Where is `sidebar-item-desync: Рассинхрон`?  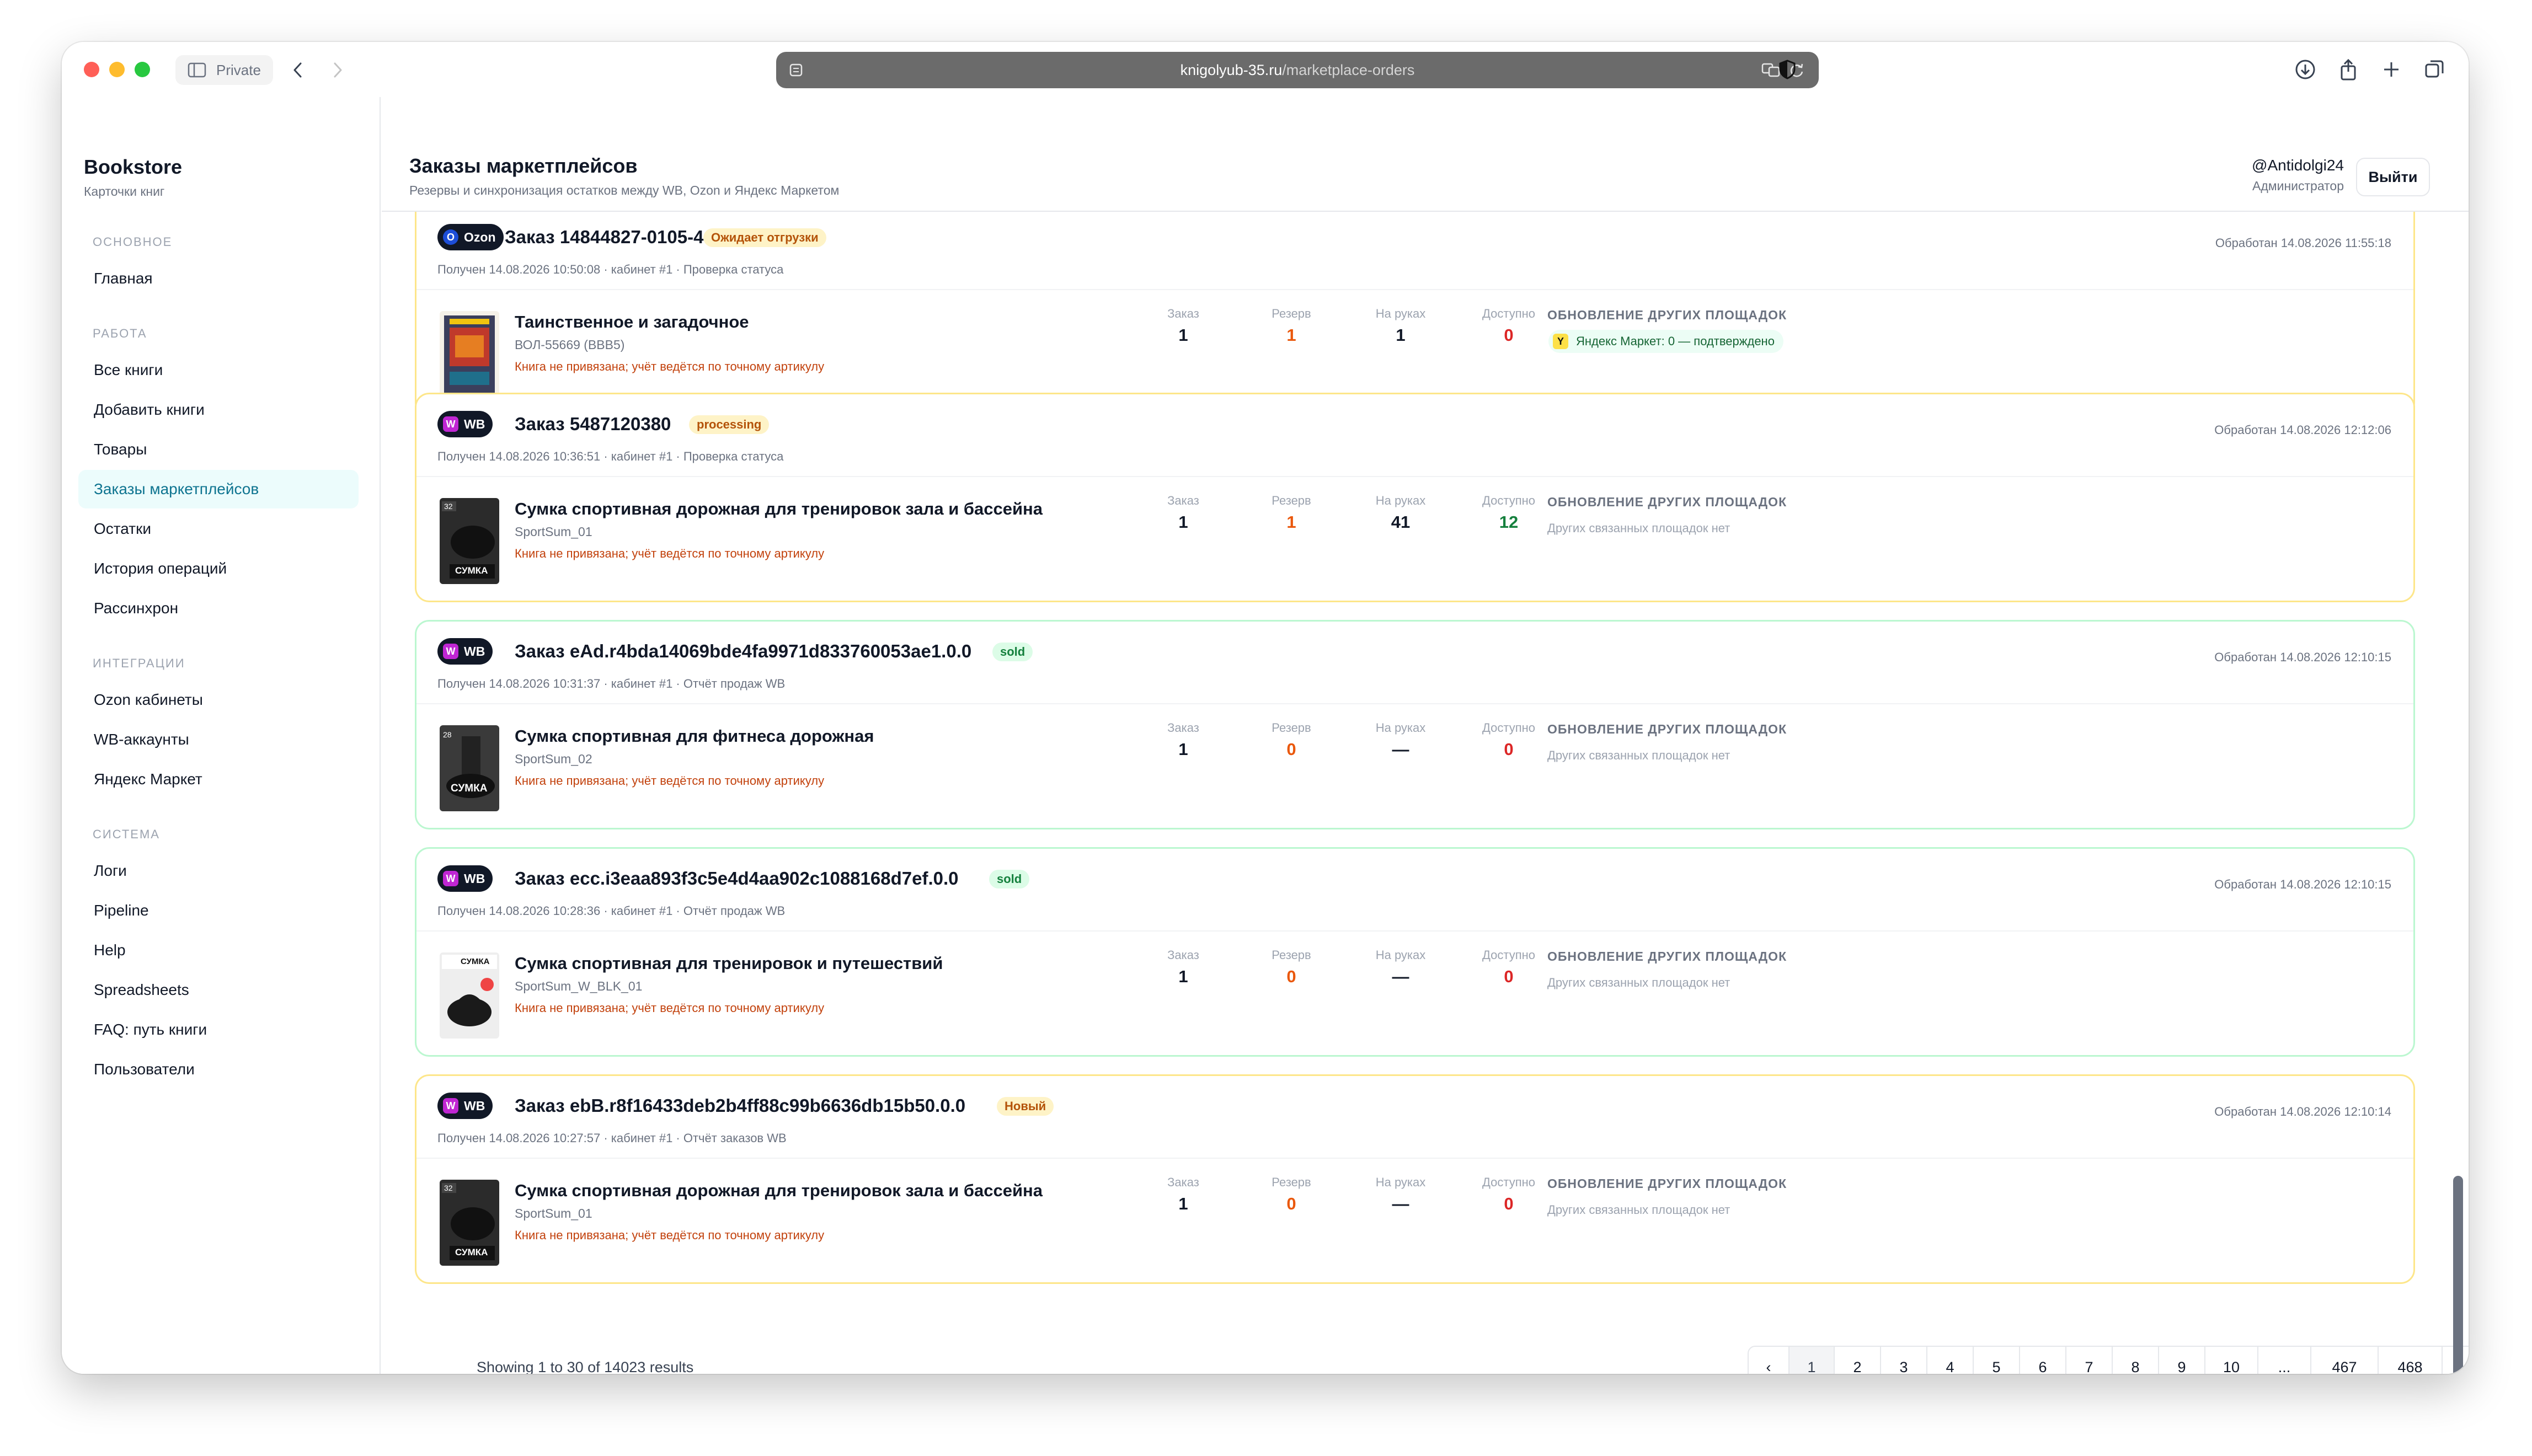
sidebar-item-desync: Рассинхрон is located at coordinates (218, 608).